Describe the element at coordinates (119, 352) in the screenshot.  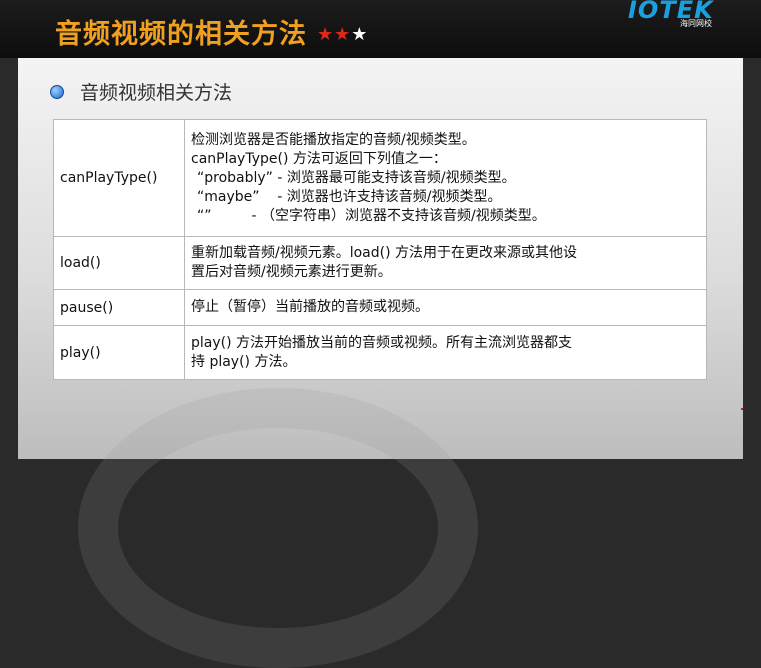
I see `method-name: play()` at that location.